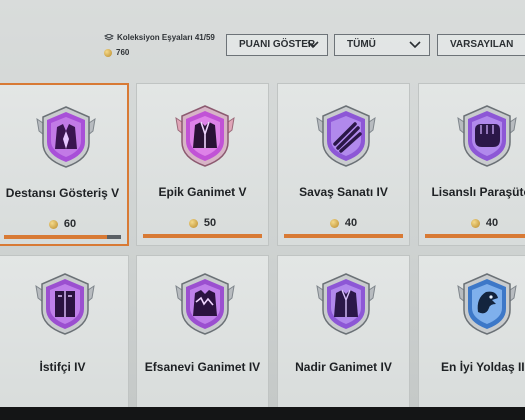 The width and height of the screenshot is (525, 420). What do you see at coordinates (205, 136) in the screenshot?
I see `jacket-icon` at bounding box center [205, 136].